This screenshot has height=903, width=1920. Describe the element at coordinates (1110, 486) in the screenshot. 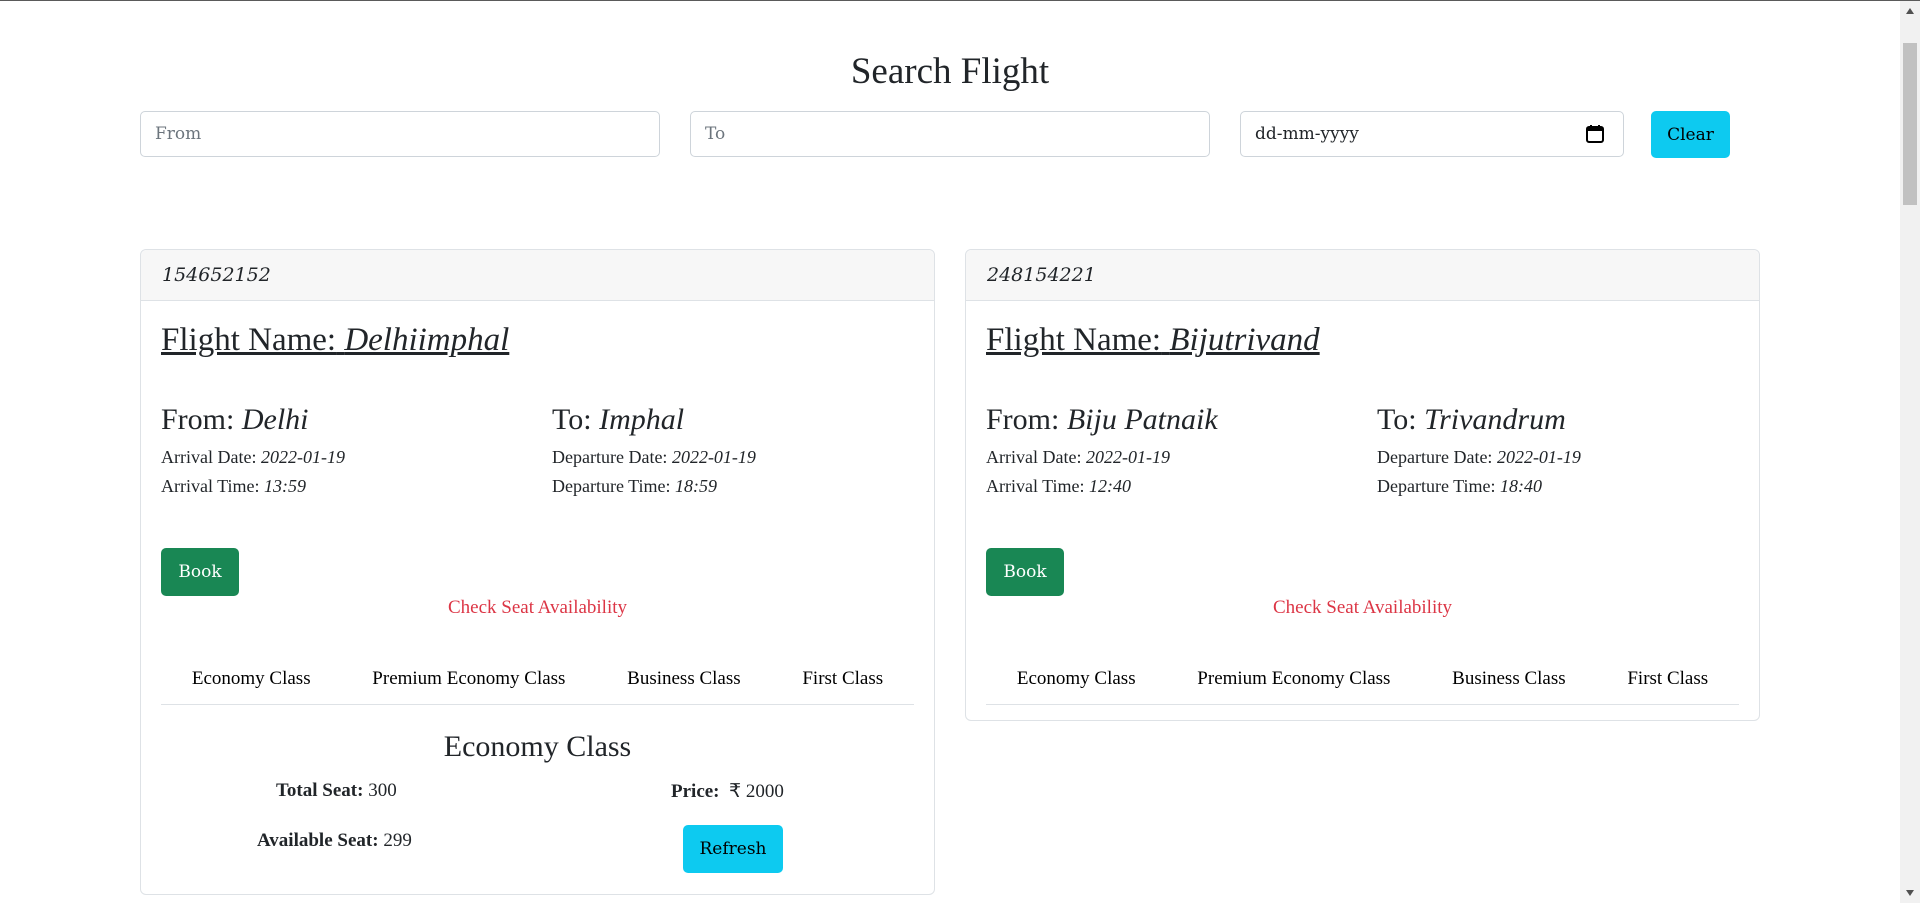

I see `arrival-time-value: 12:40` at that location.